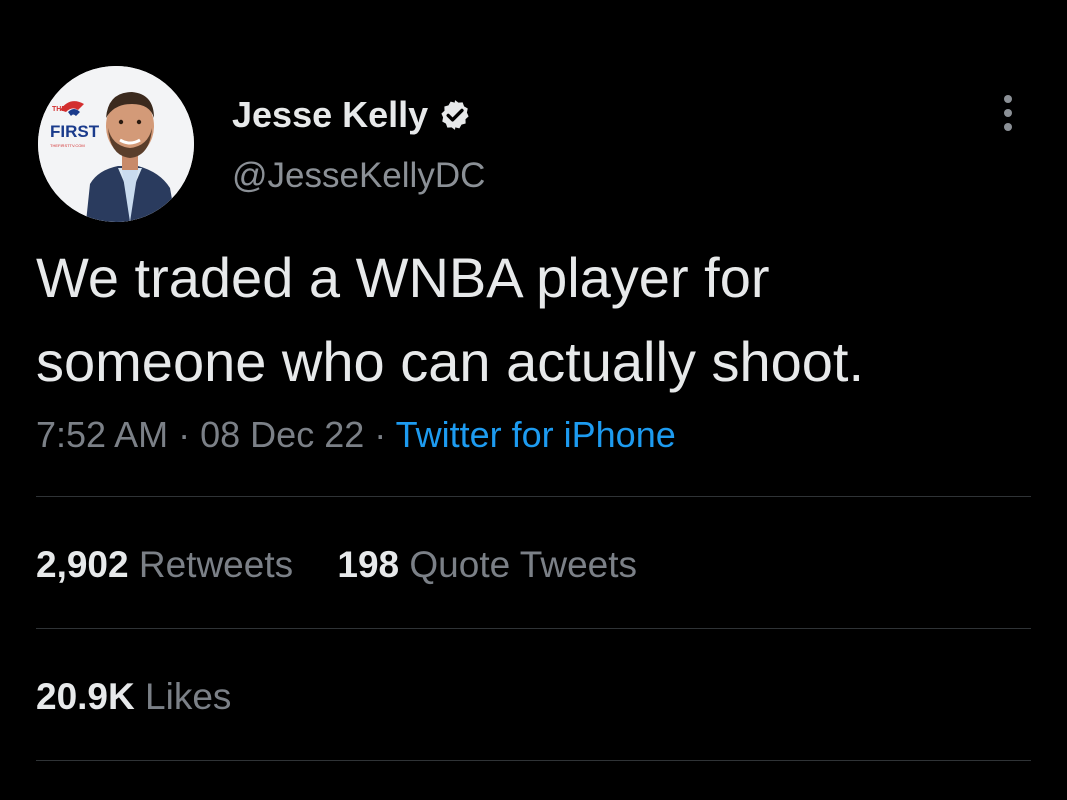 Image resolution: width=1067 pixels, height=800 pixels. What do you see at coordinates (82, 564) in the screenshot?
I see `retweets-count: 2,902` at bounding box center [82, 564].